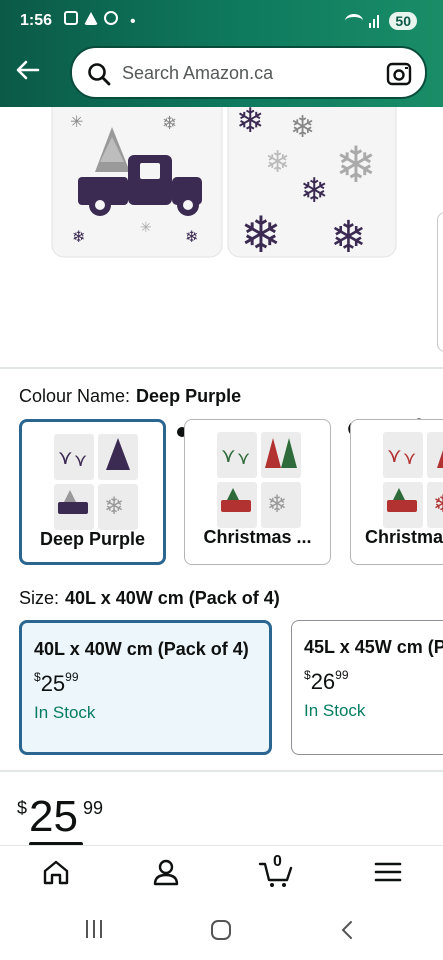  What do you see at coordinates (367, 687) in the screenshot?
I see `size-option-45: 45L x 45W cm (Pack of 4) $2699 In Stock` at bounding box center [367, 687].